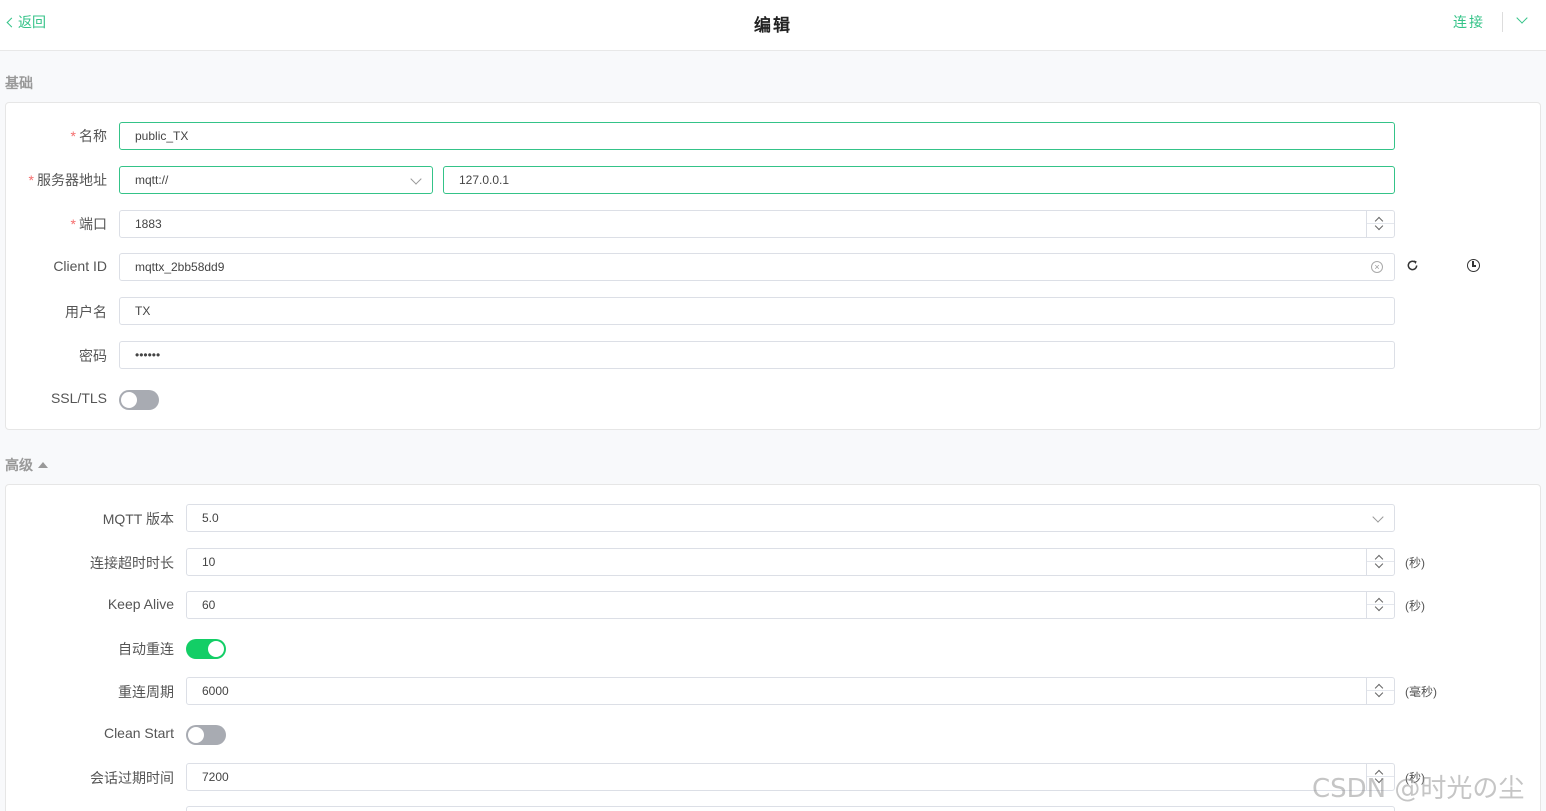  Describe the element at coordinates (790, 562) in the screenshot. I see `connect-timeout-input: 10` at that location.